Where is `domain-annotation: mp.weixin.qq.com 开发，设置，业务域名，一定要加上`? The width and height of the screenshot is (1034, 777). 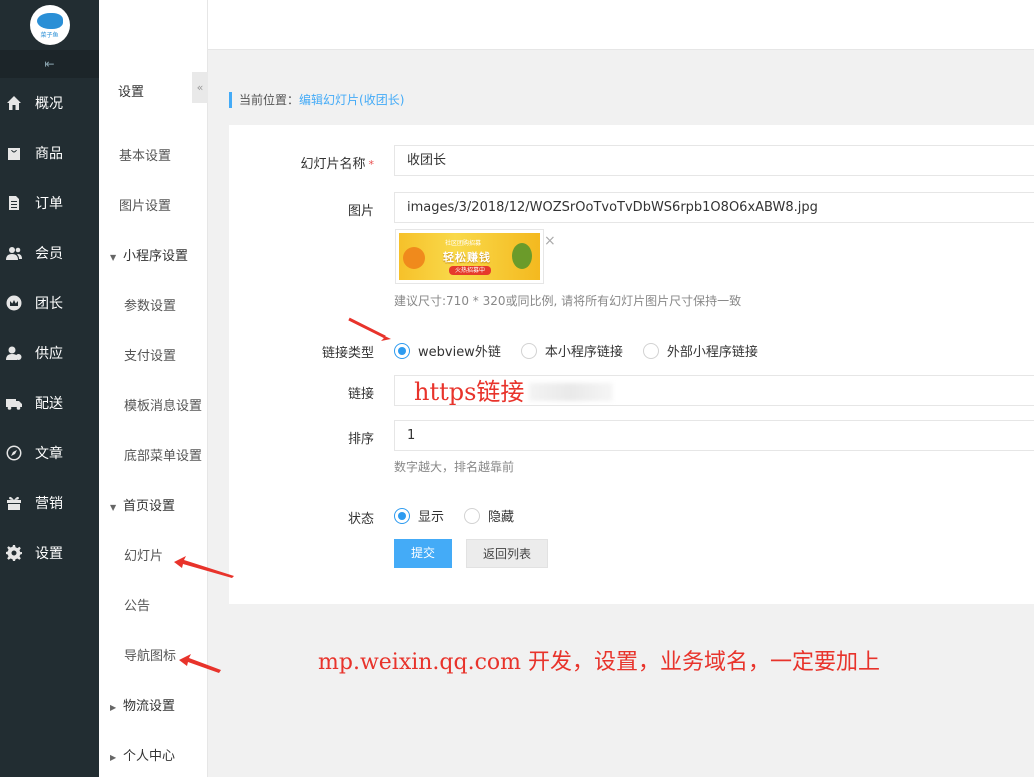 domain-annotation: mp.weixin.qq.com 开发，设置，业务域名，一定要加上 is located at coordinates (599, 662).